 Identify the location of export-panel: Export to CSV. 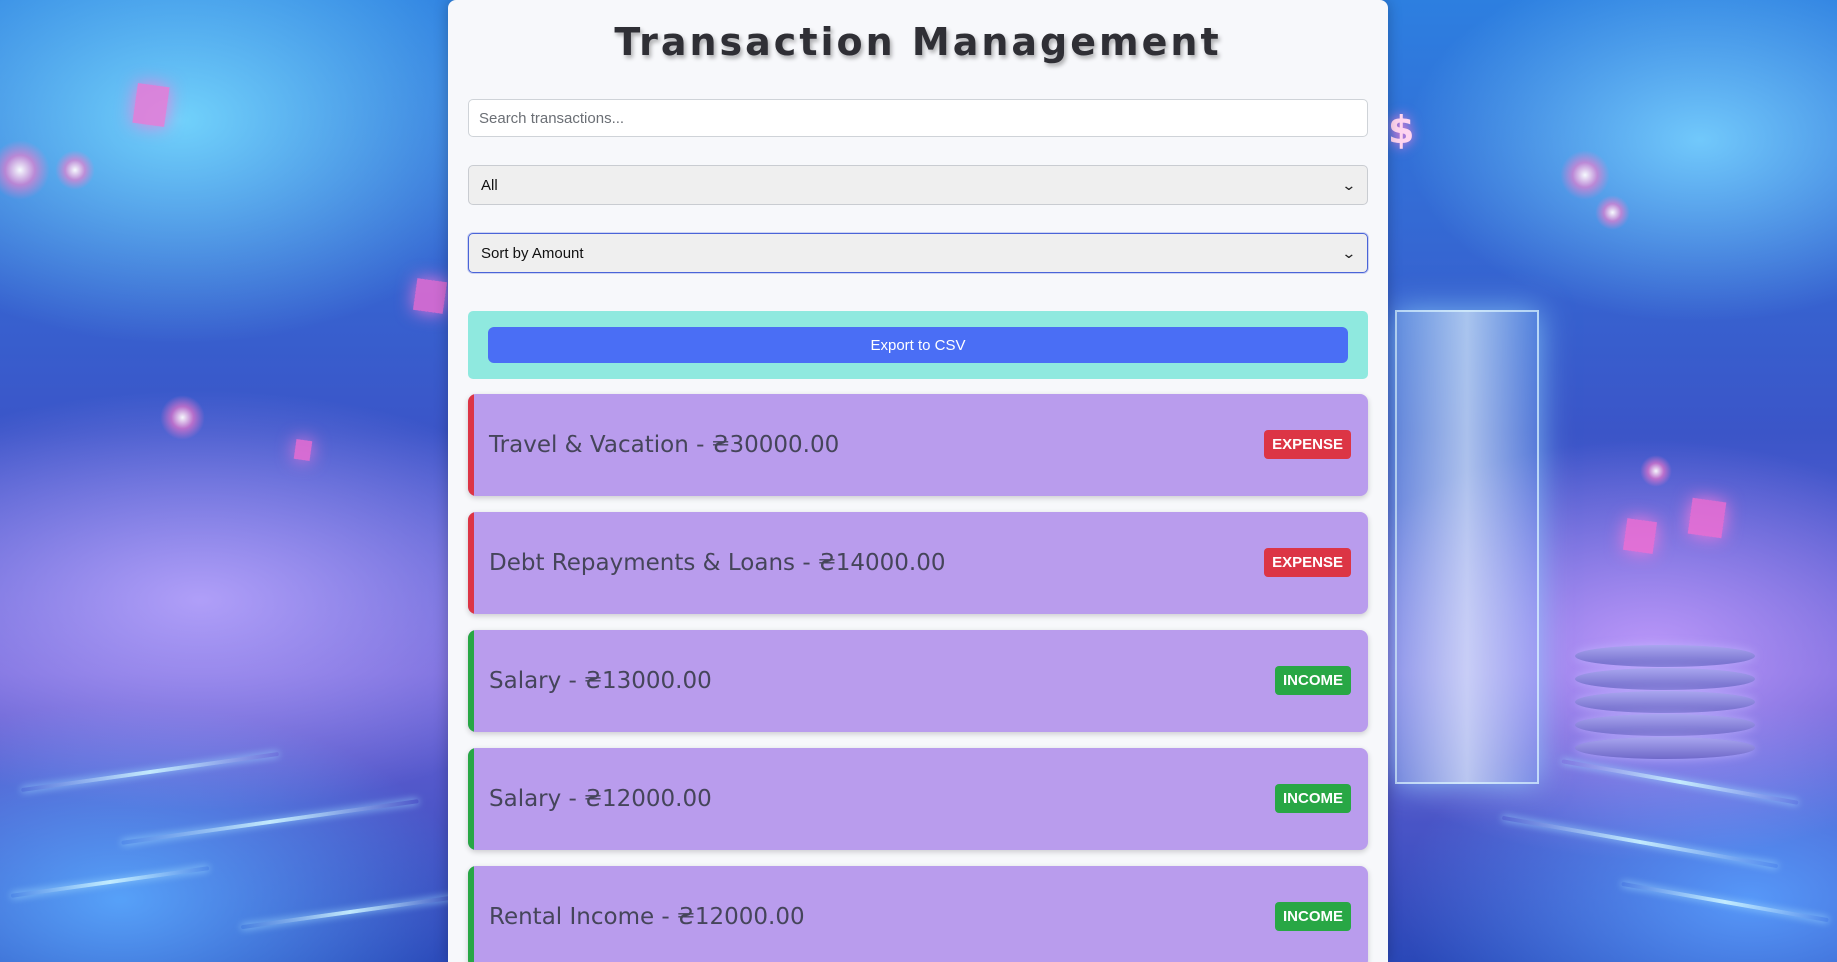
(918, 345).